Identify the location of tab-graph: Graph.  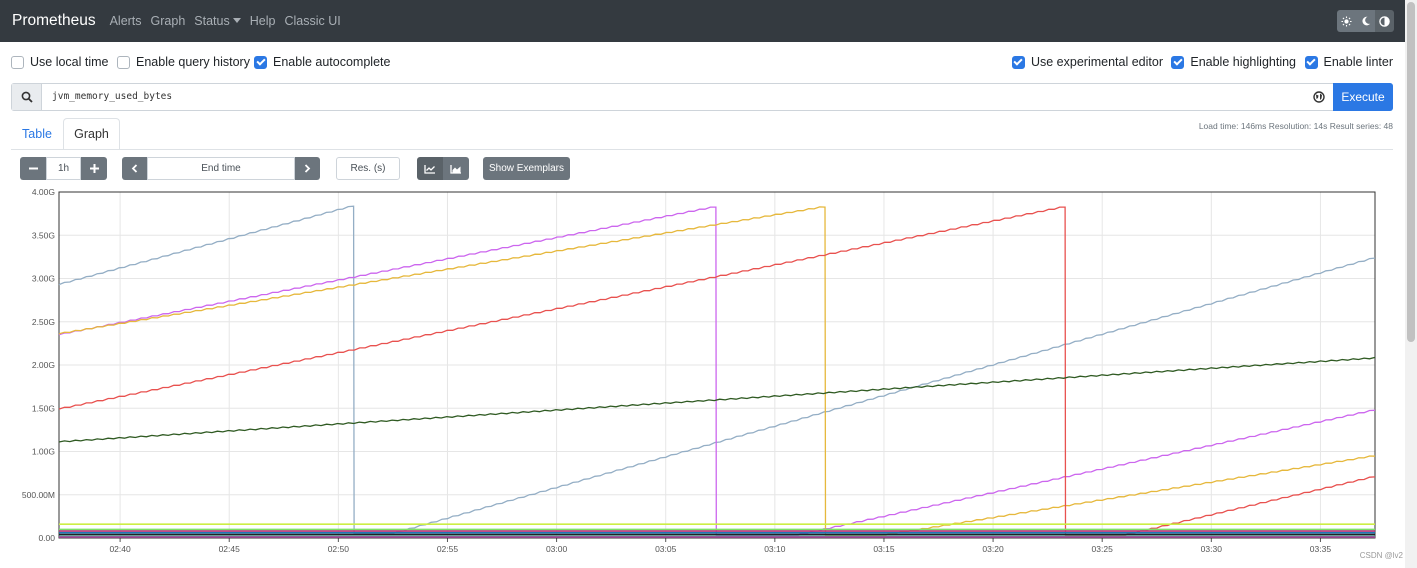
(91, 134).